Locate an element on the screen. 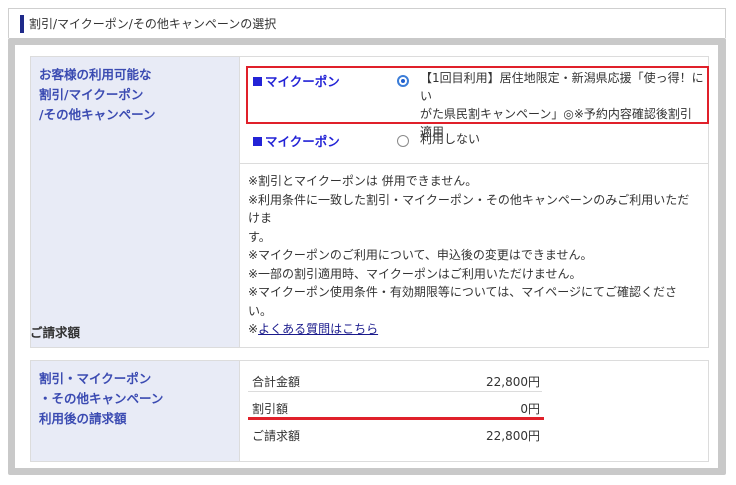 The height and width of the screenshot is (485, 736). label-line: お客様の利用可能な is located at coordinates (95, 74).